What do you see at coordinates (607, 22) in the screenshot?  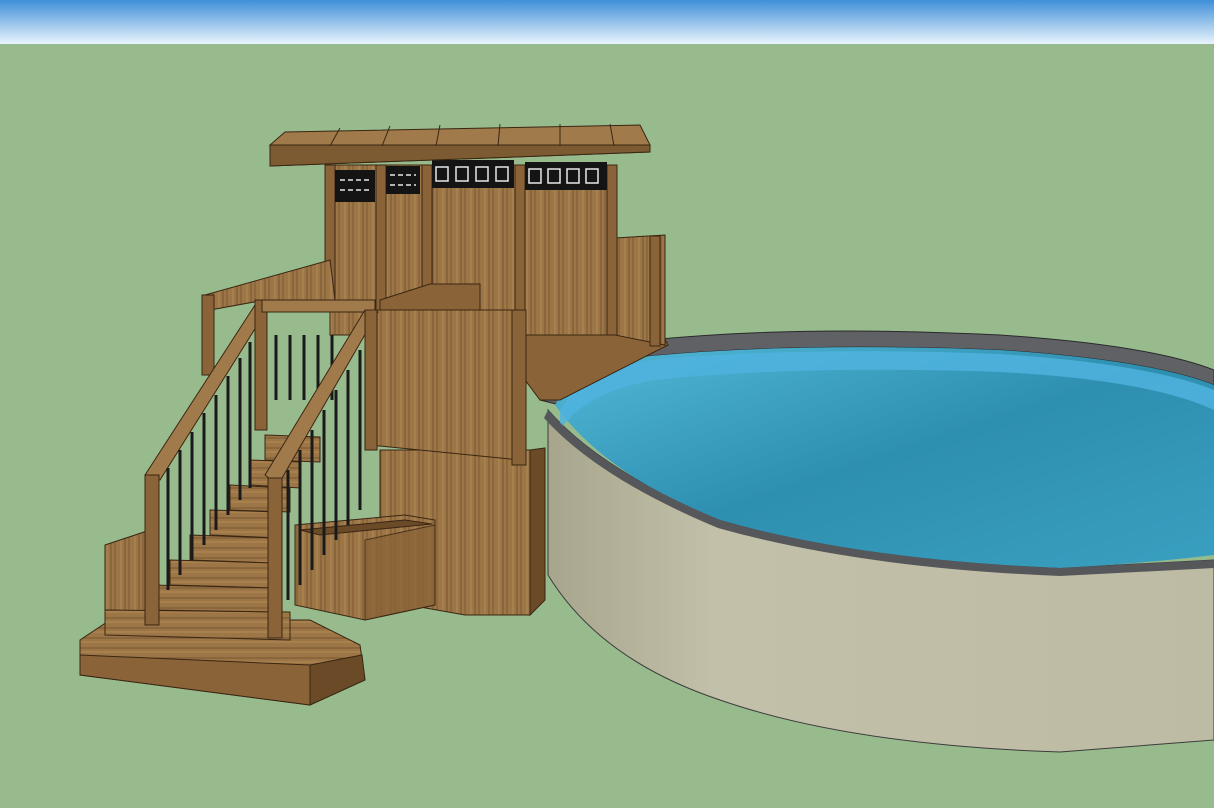 I see `sky` at bounding box center [607, 22].